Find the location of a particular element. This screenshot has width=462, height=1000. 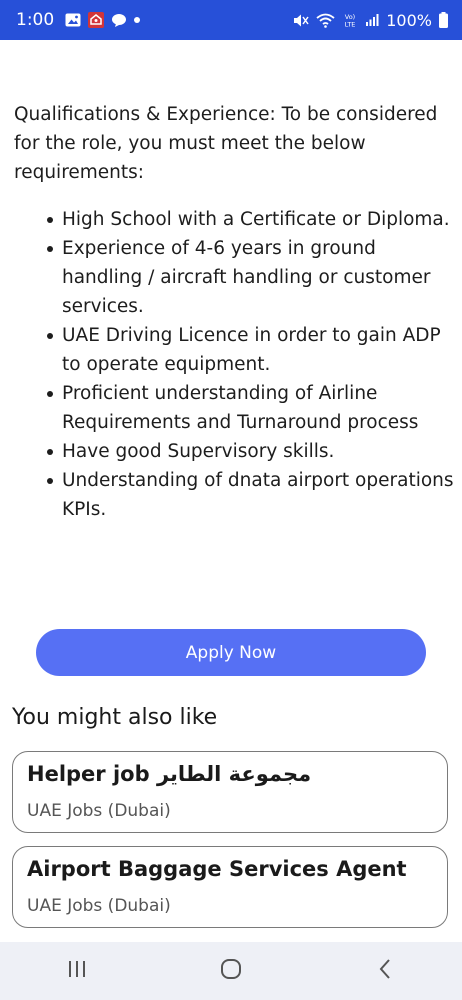

status-bar: 1:00 Vo) LTE 100% is located at coordinates (231, 20).